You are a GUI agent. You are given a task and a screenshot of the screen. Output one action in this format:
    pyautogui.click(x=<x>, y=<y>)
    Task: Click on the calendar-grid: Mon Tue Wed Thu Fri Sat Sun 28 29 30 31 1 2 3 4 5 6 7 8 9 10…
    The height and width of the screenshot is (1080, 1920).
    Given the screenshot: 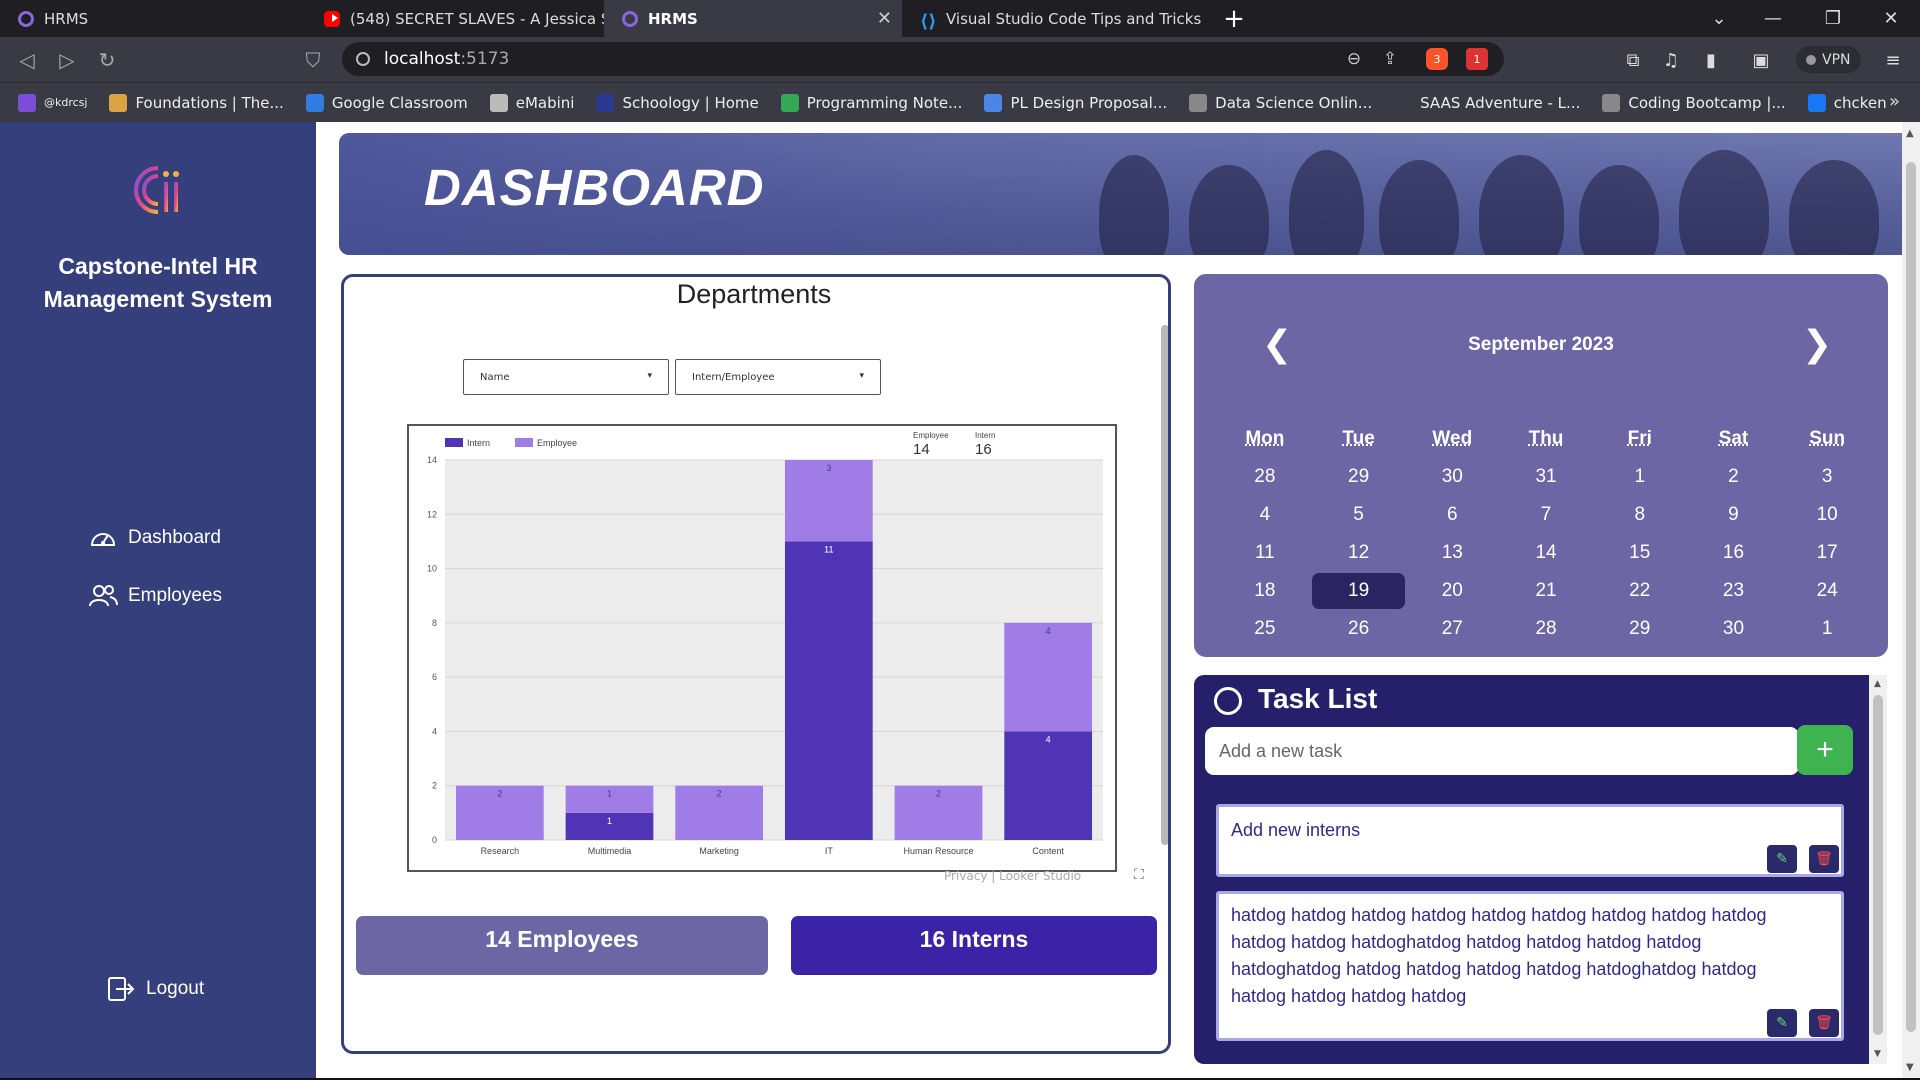 What is the action you would take?
    pyautogui.click(x=1546, y=534)
    